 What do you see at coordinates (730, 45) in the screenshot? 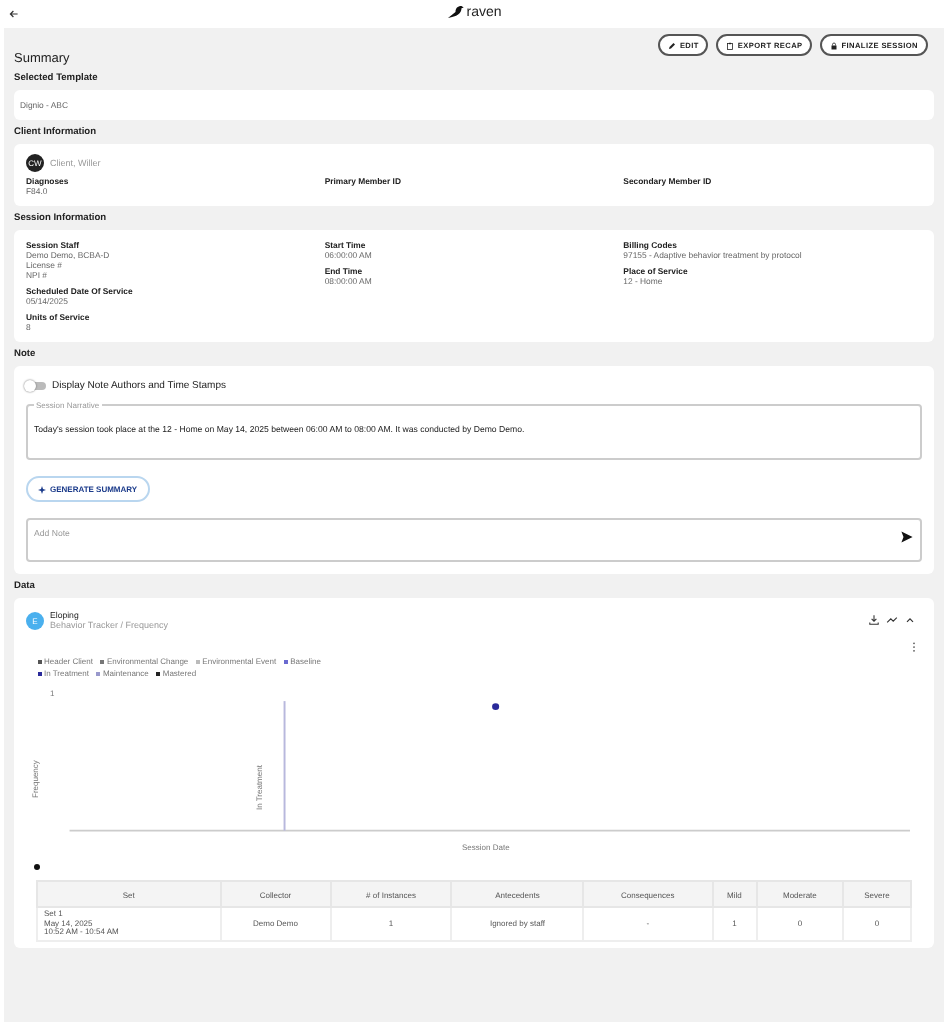
I see `clipboard-icon` at bounding box center [730, 45].